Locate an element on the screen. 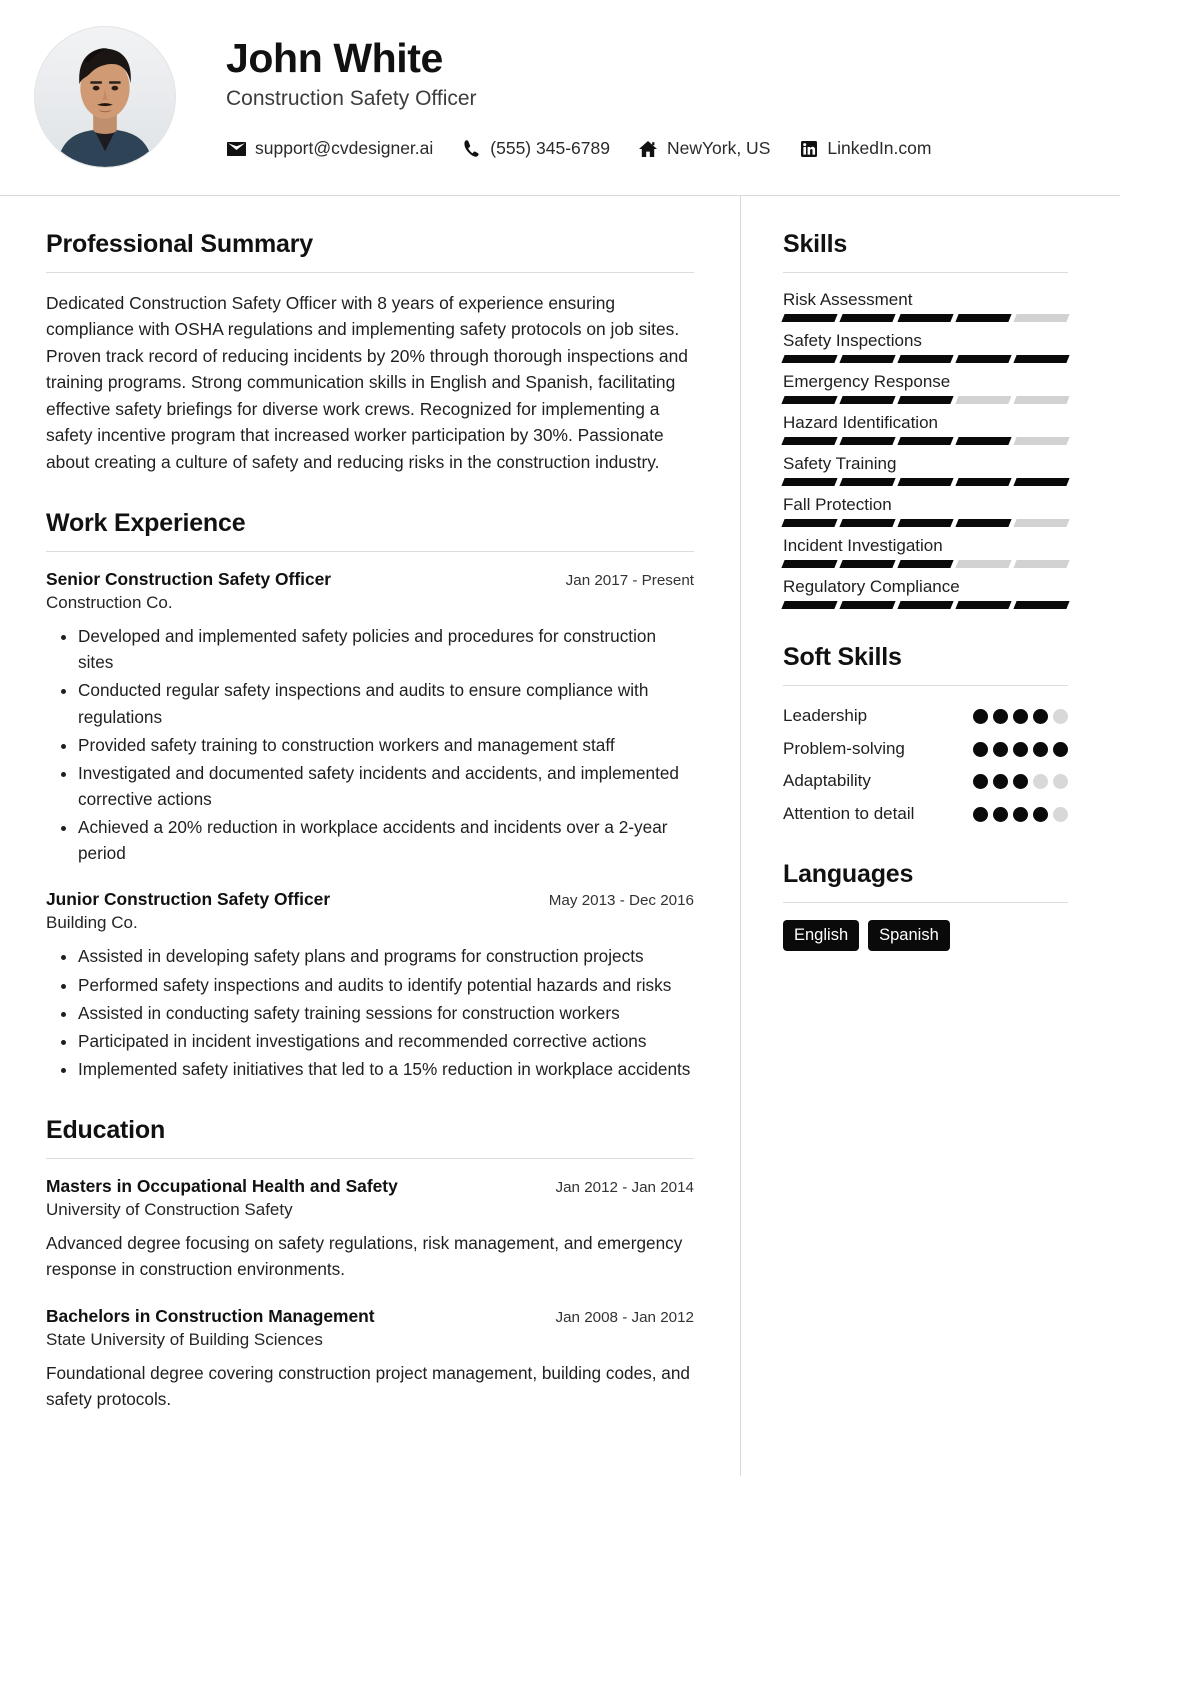 The image size is (1200, 1684). language-chip: Spanish is located at coordinates (909, 936).